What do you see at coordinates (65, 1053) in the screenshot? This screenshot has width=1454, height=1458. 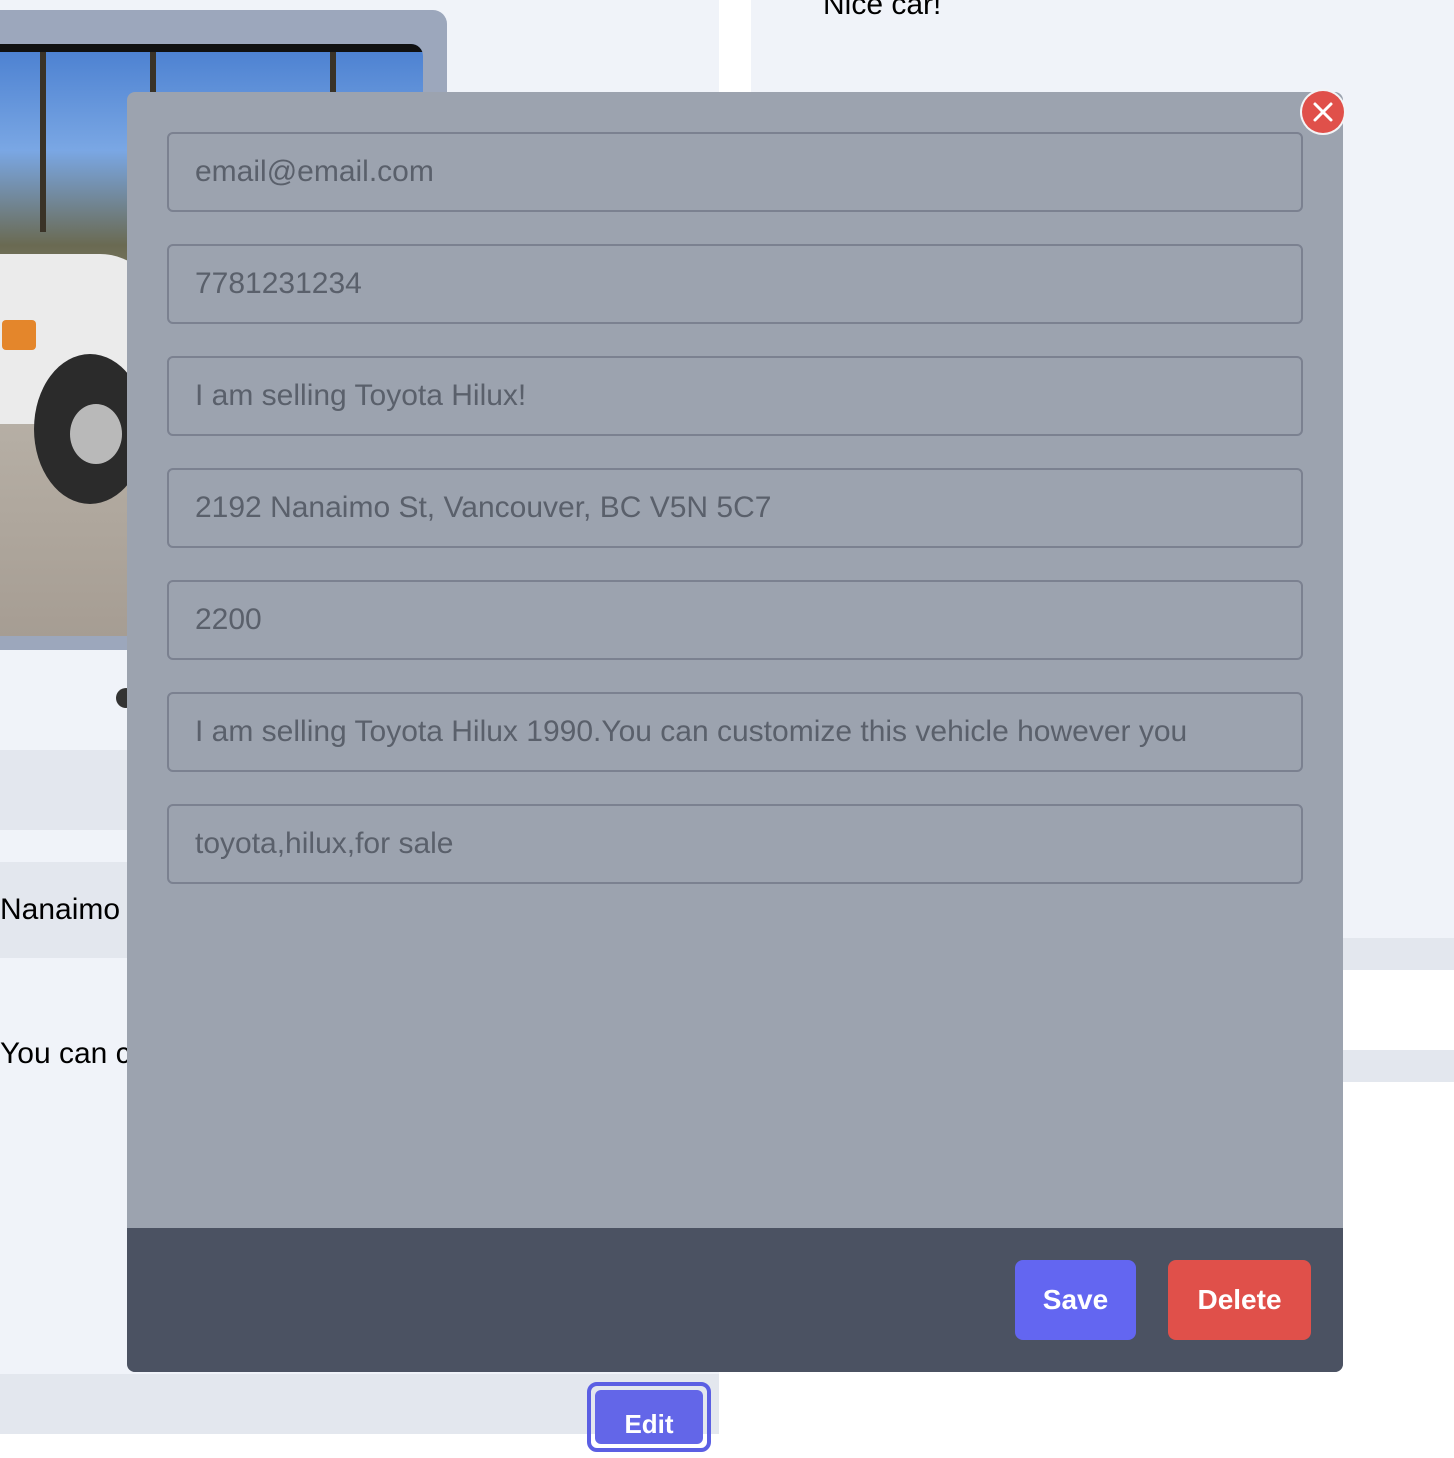 I see `post-description: You can c` at bounding box center [65, 1053].